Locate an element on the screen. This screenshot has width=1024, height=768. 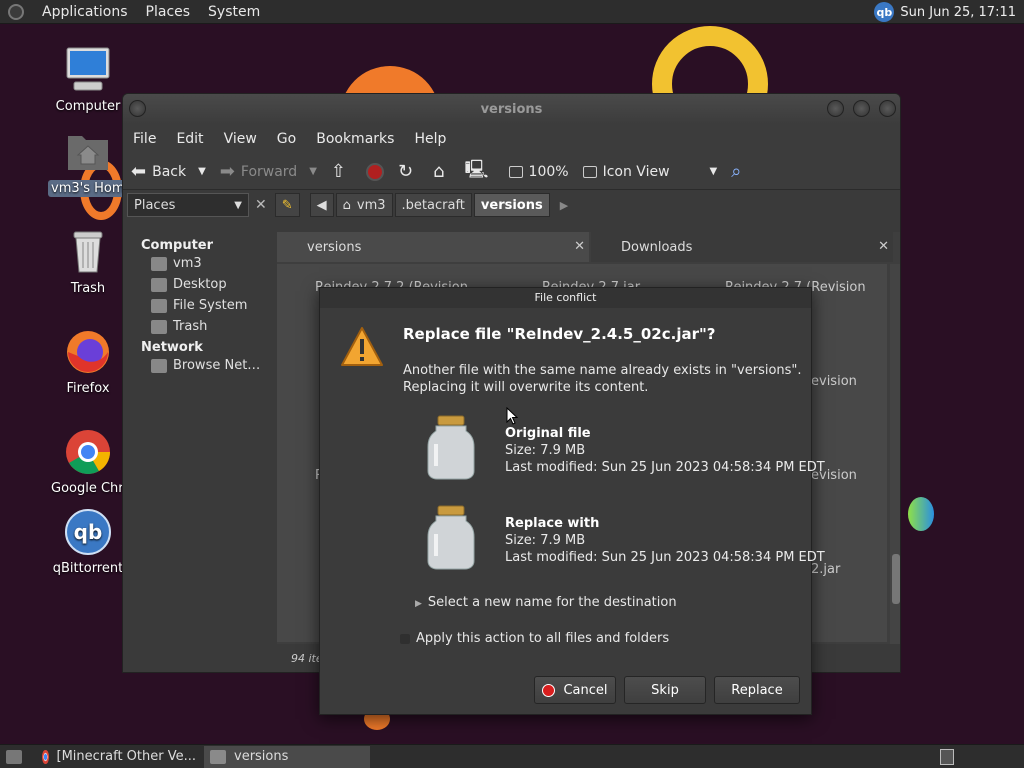
computer-button: 🖳 is located at coordinates (480, 172).